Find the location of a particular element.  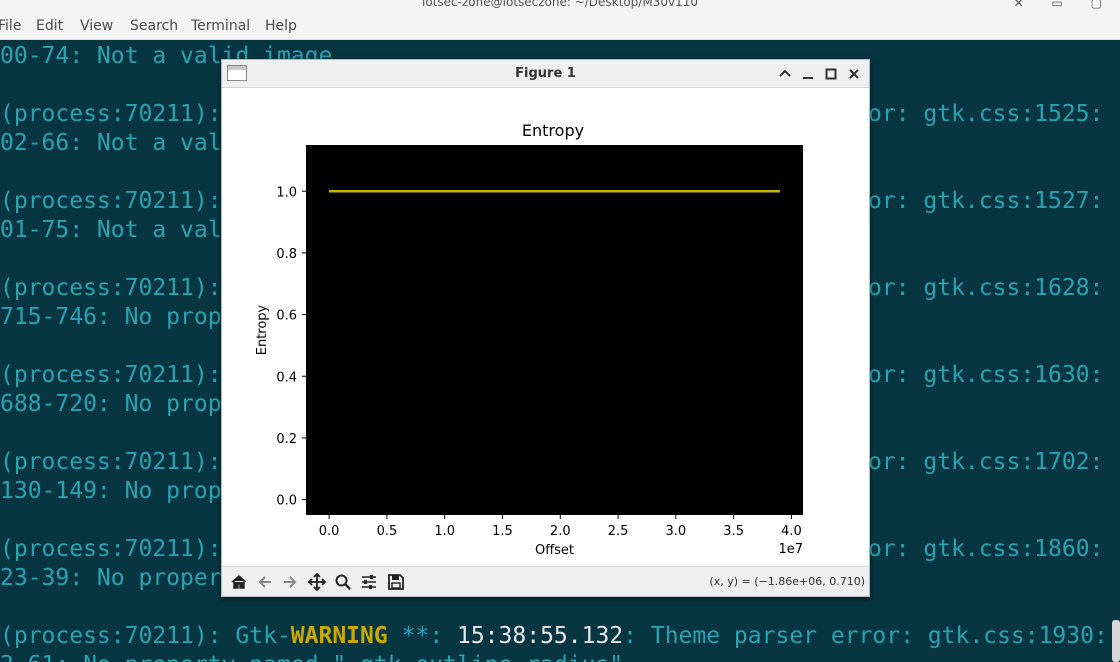

chart-title: Entropy is located at coordinates (553, 130).